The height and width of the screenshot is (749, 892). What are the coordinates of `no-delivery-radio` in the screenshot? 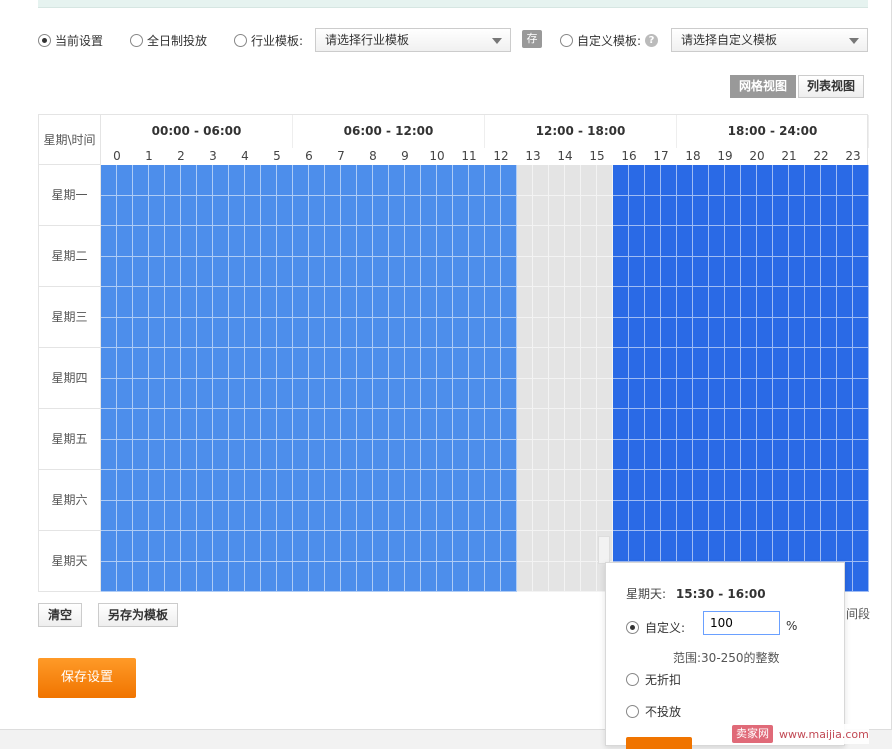 It's located at (632, 711).